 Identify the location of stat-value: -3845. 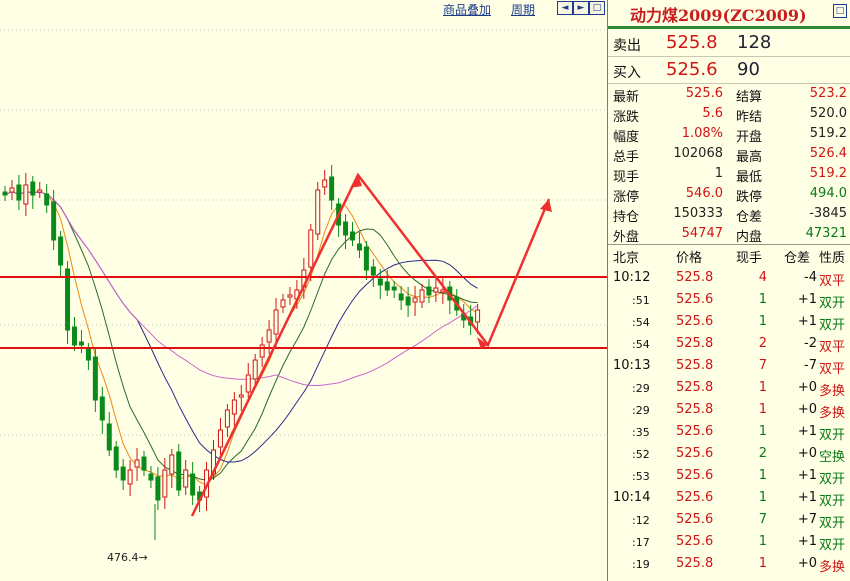
(828, 213).